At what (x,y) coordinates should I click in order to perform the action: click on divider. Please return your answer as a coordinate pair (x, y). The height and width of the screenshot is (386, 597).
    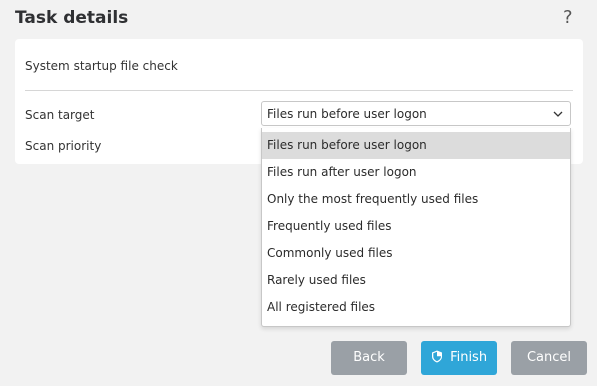
    Looking at the image, I should click on (299, 90).